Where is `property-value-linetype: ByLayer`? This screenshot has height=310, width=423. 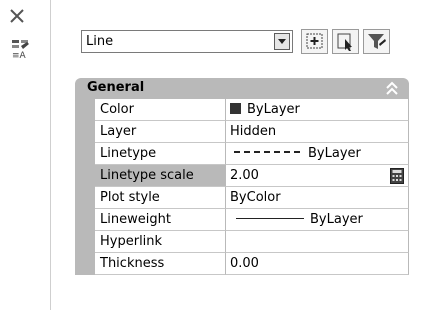
property-value-linetype: ByLayer is located at coordinates (317, 154).